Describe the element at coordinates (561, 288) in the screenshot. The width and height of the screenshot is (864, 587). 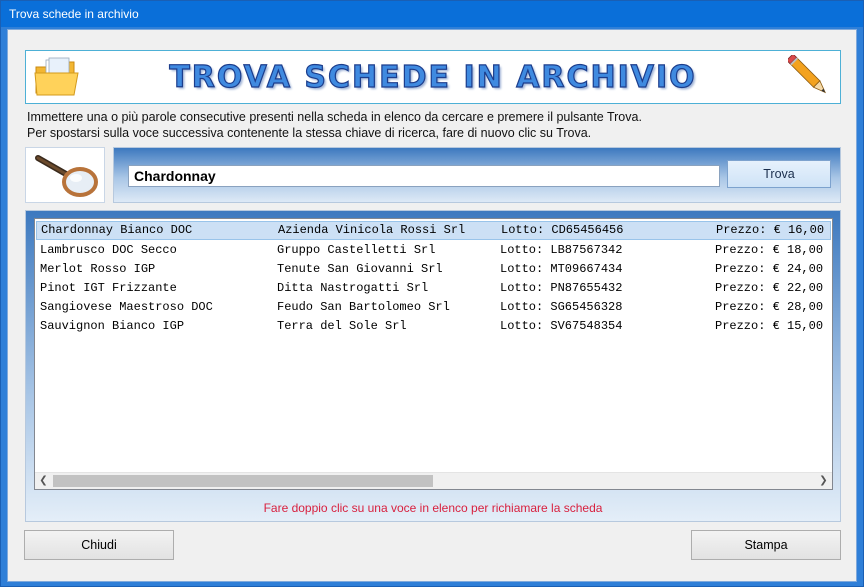
I see `item-lot: Lotto: PN87655432` at that location.